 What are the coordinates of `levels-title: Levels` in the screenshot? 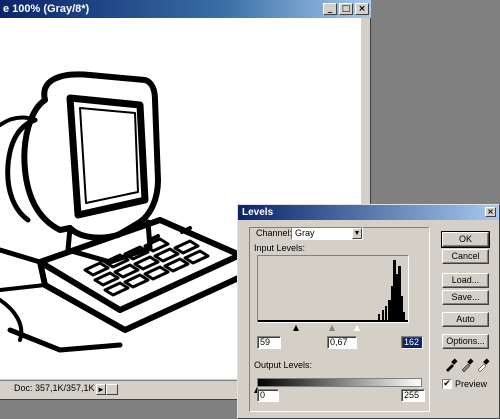 It's located at (258, 212).